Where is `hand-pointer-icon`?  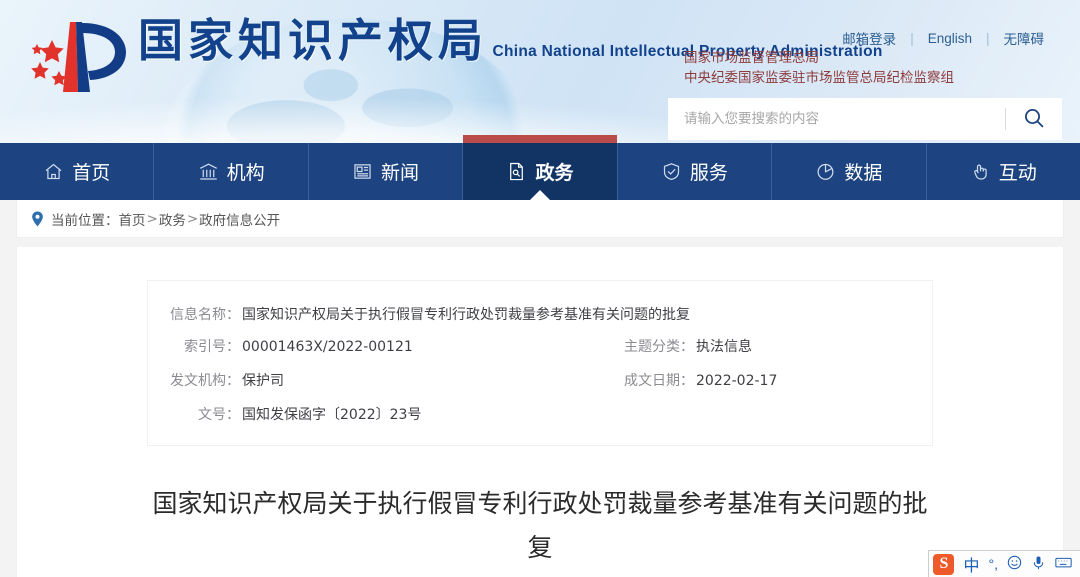 hand-pointer-icon is located at coordinates (980, 171).